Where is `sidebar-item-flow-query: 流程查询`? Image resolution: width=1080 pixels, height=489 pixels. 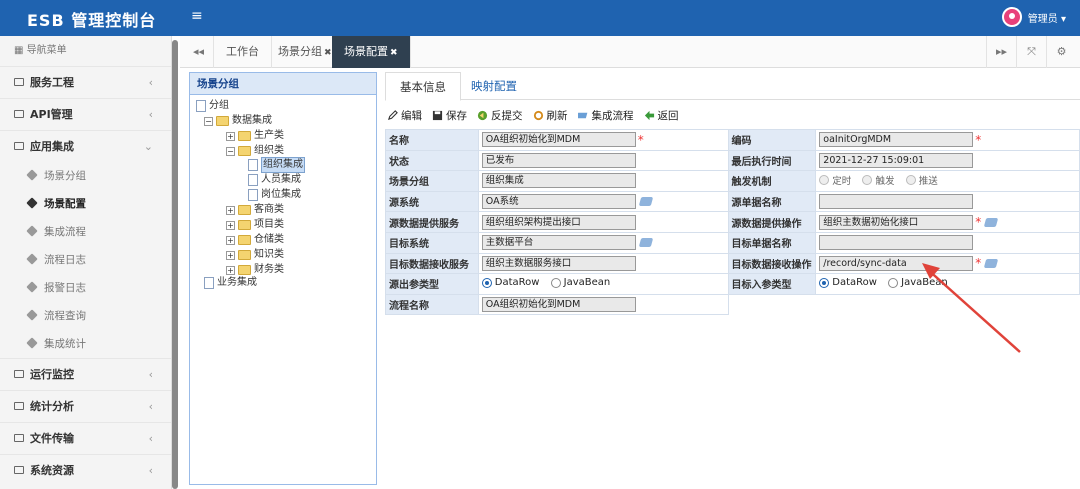
sidebar-item-flow-query: 流程查询 is located at coordinates (85, 316).